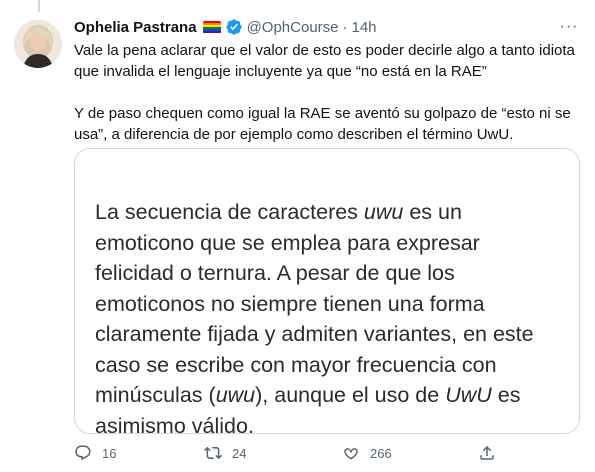 The image size is (595, 472). Describe the element at coordinates (367, 453) in the screenshot. I see `like-button: 266` at that location.